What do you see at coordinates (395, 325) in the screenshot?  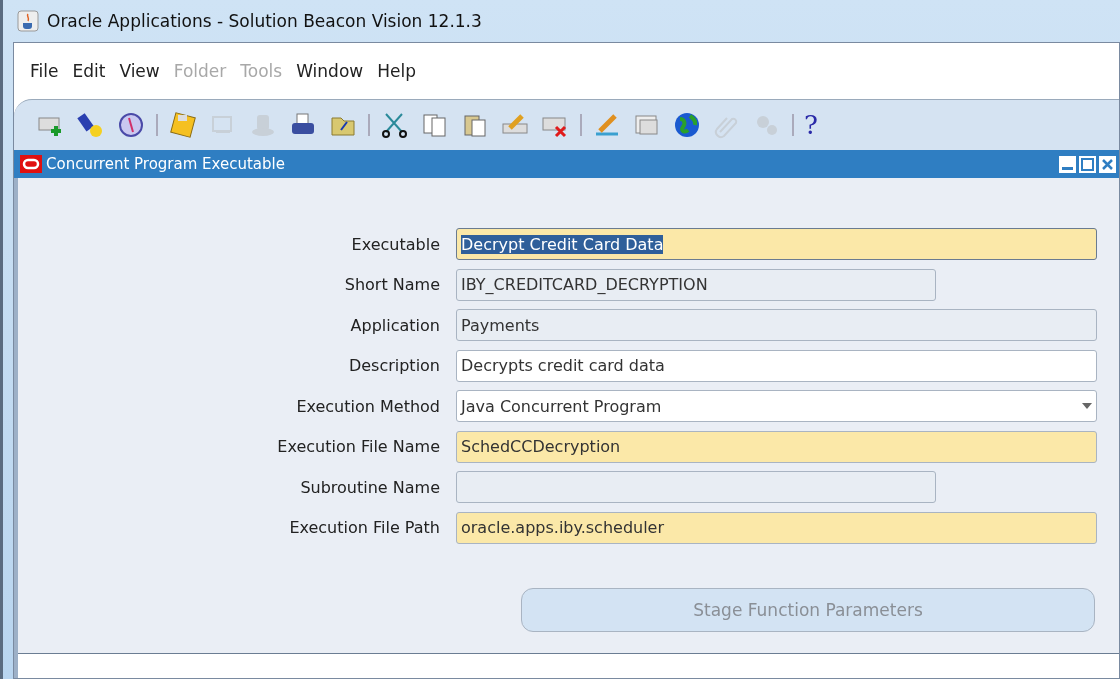 I see `field-label: Application` at bounding box center [395, 325].